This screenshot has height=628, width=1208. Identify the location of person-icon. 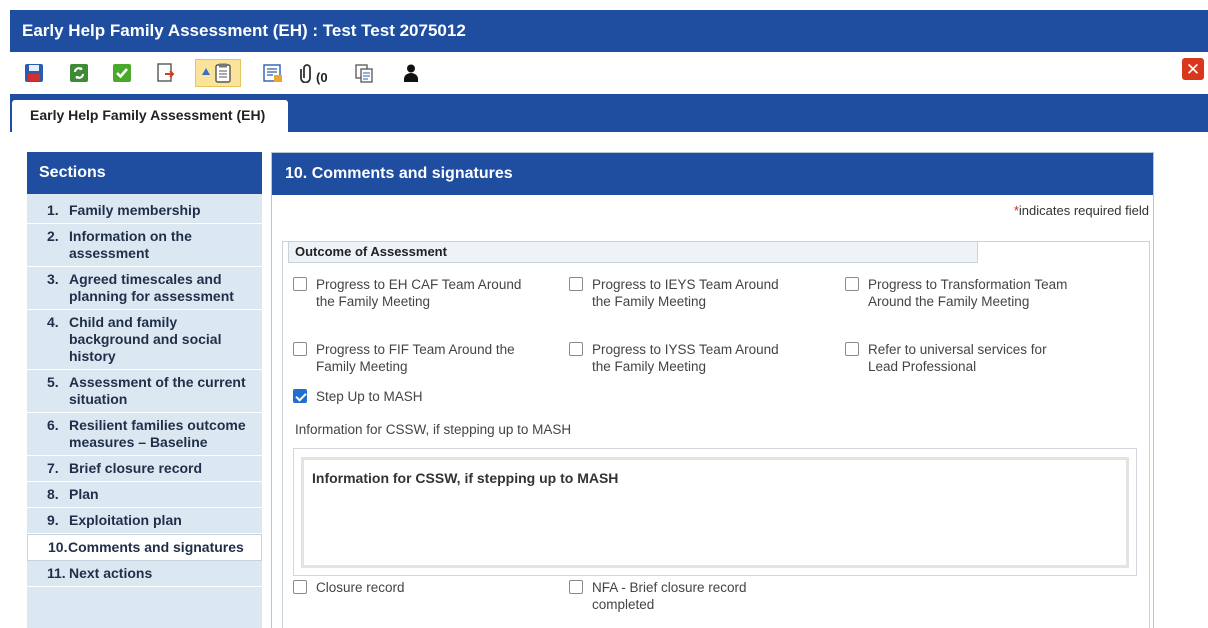
(411, 73).